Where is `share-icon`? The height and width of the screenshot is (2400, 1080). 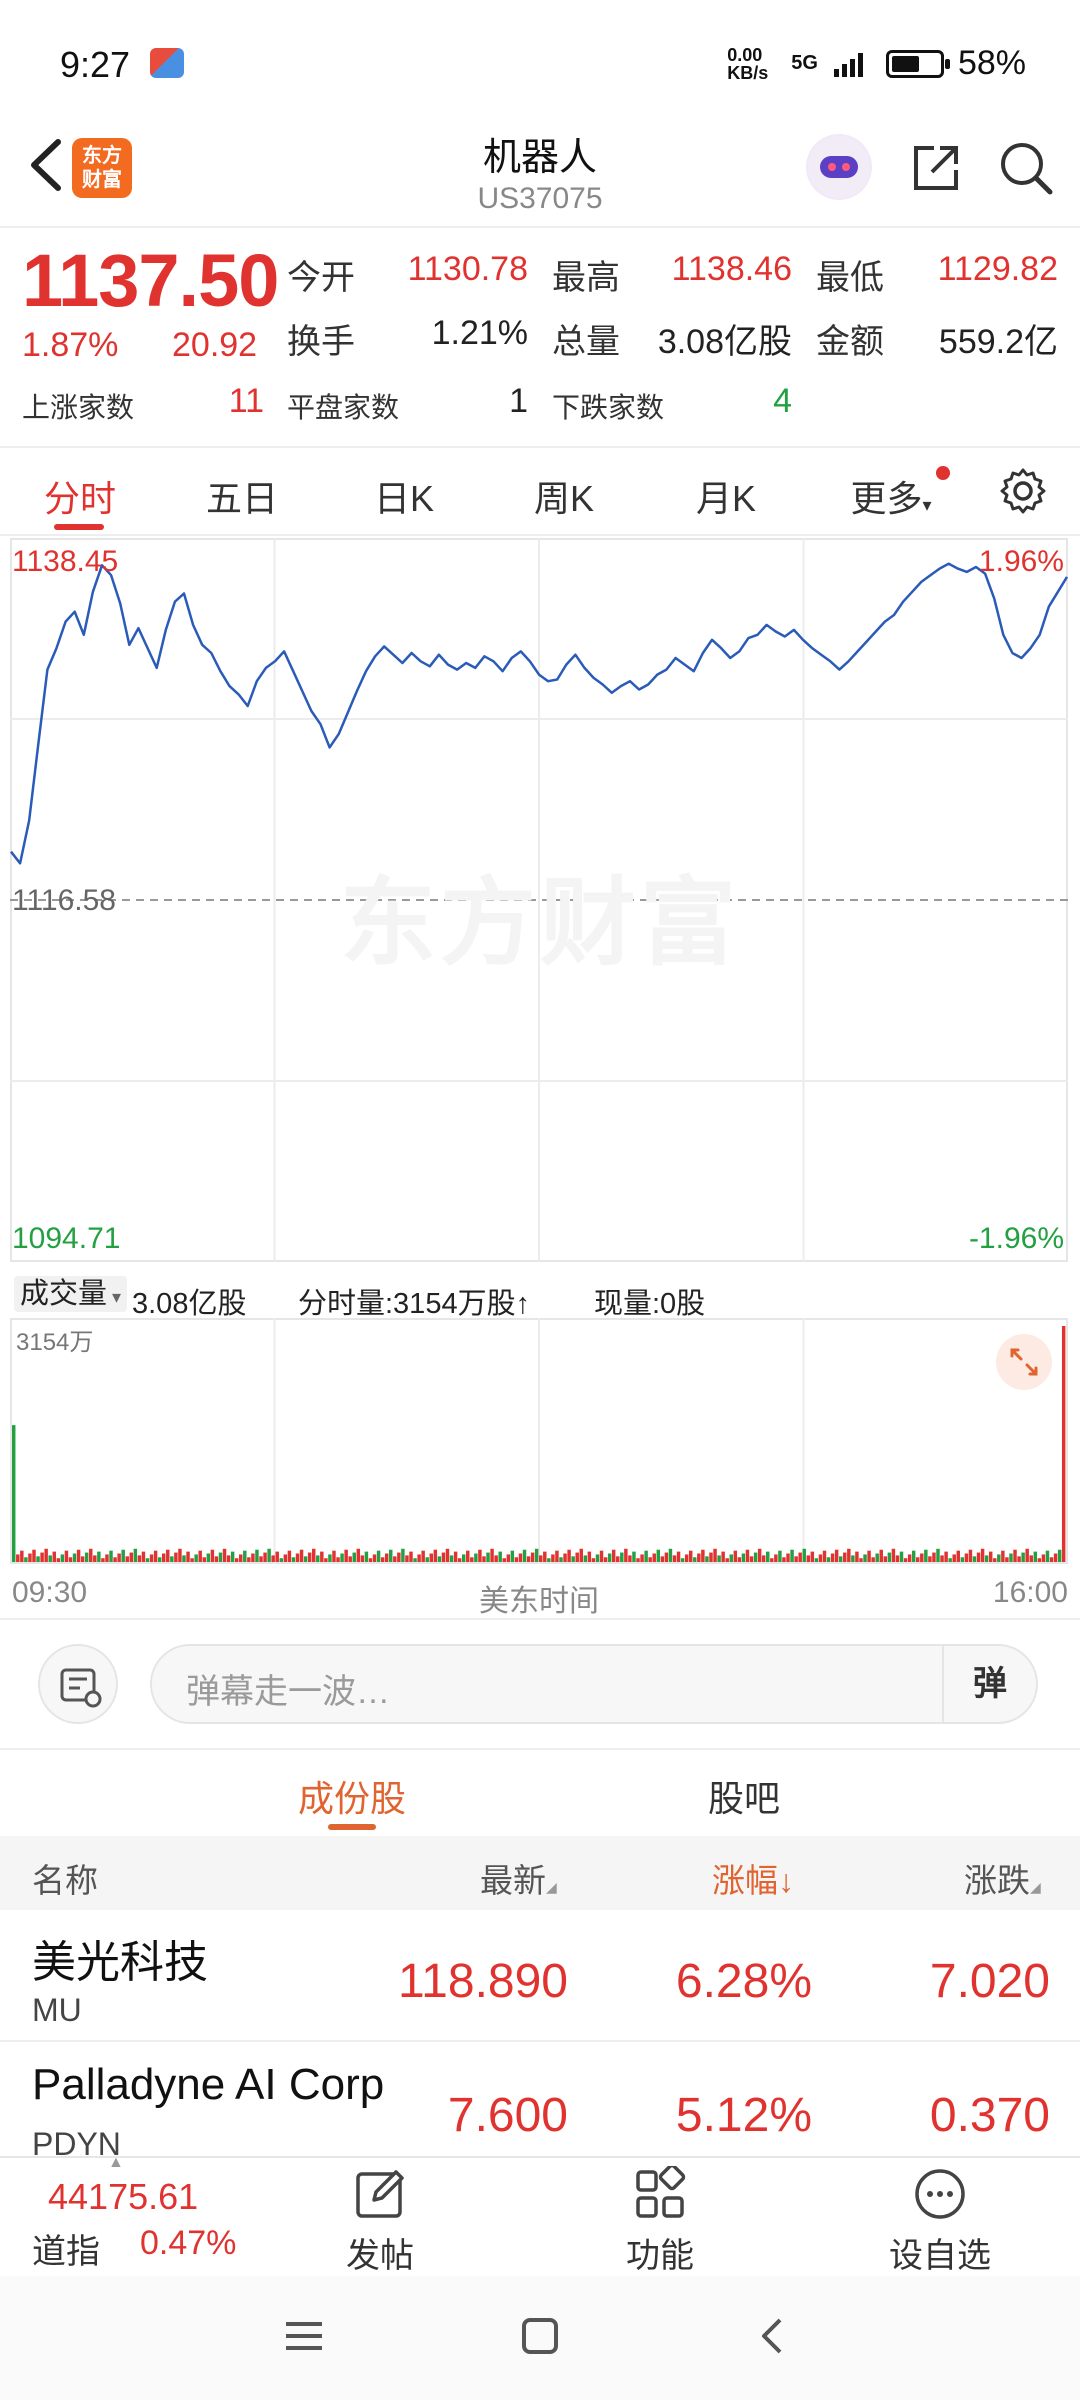
share-icon is located at coordinates (936, 168).